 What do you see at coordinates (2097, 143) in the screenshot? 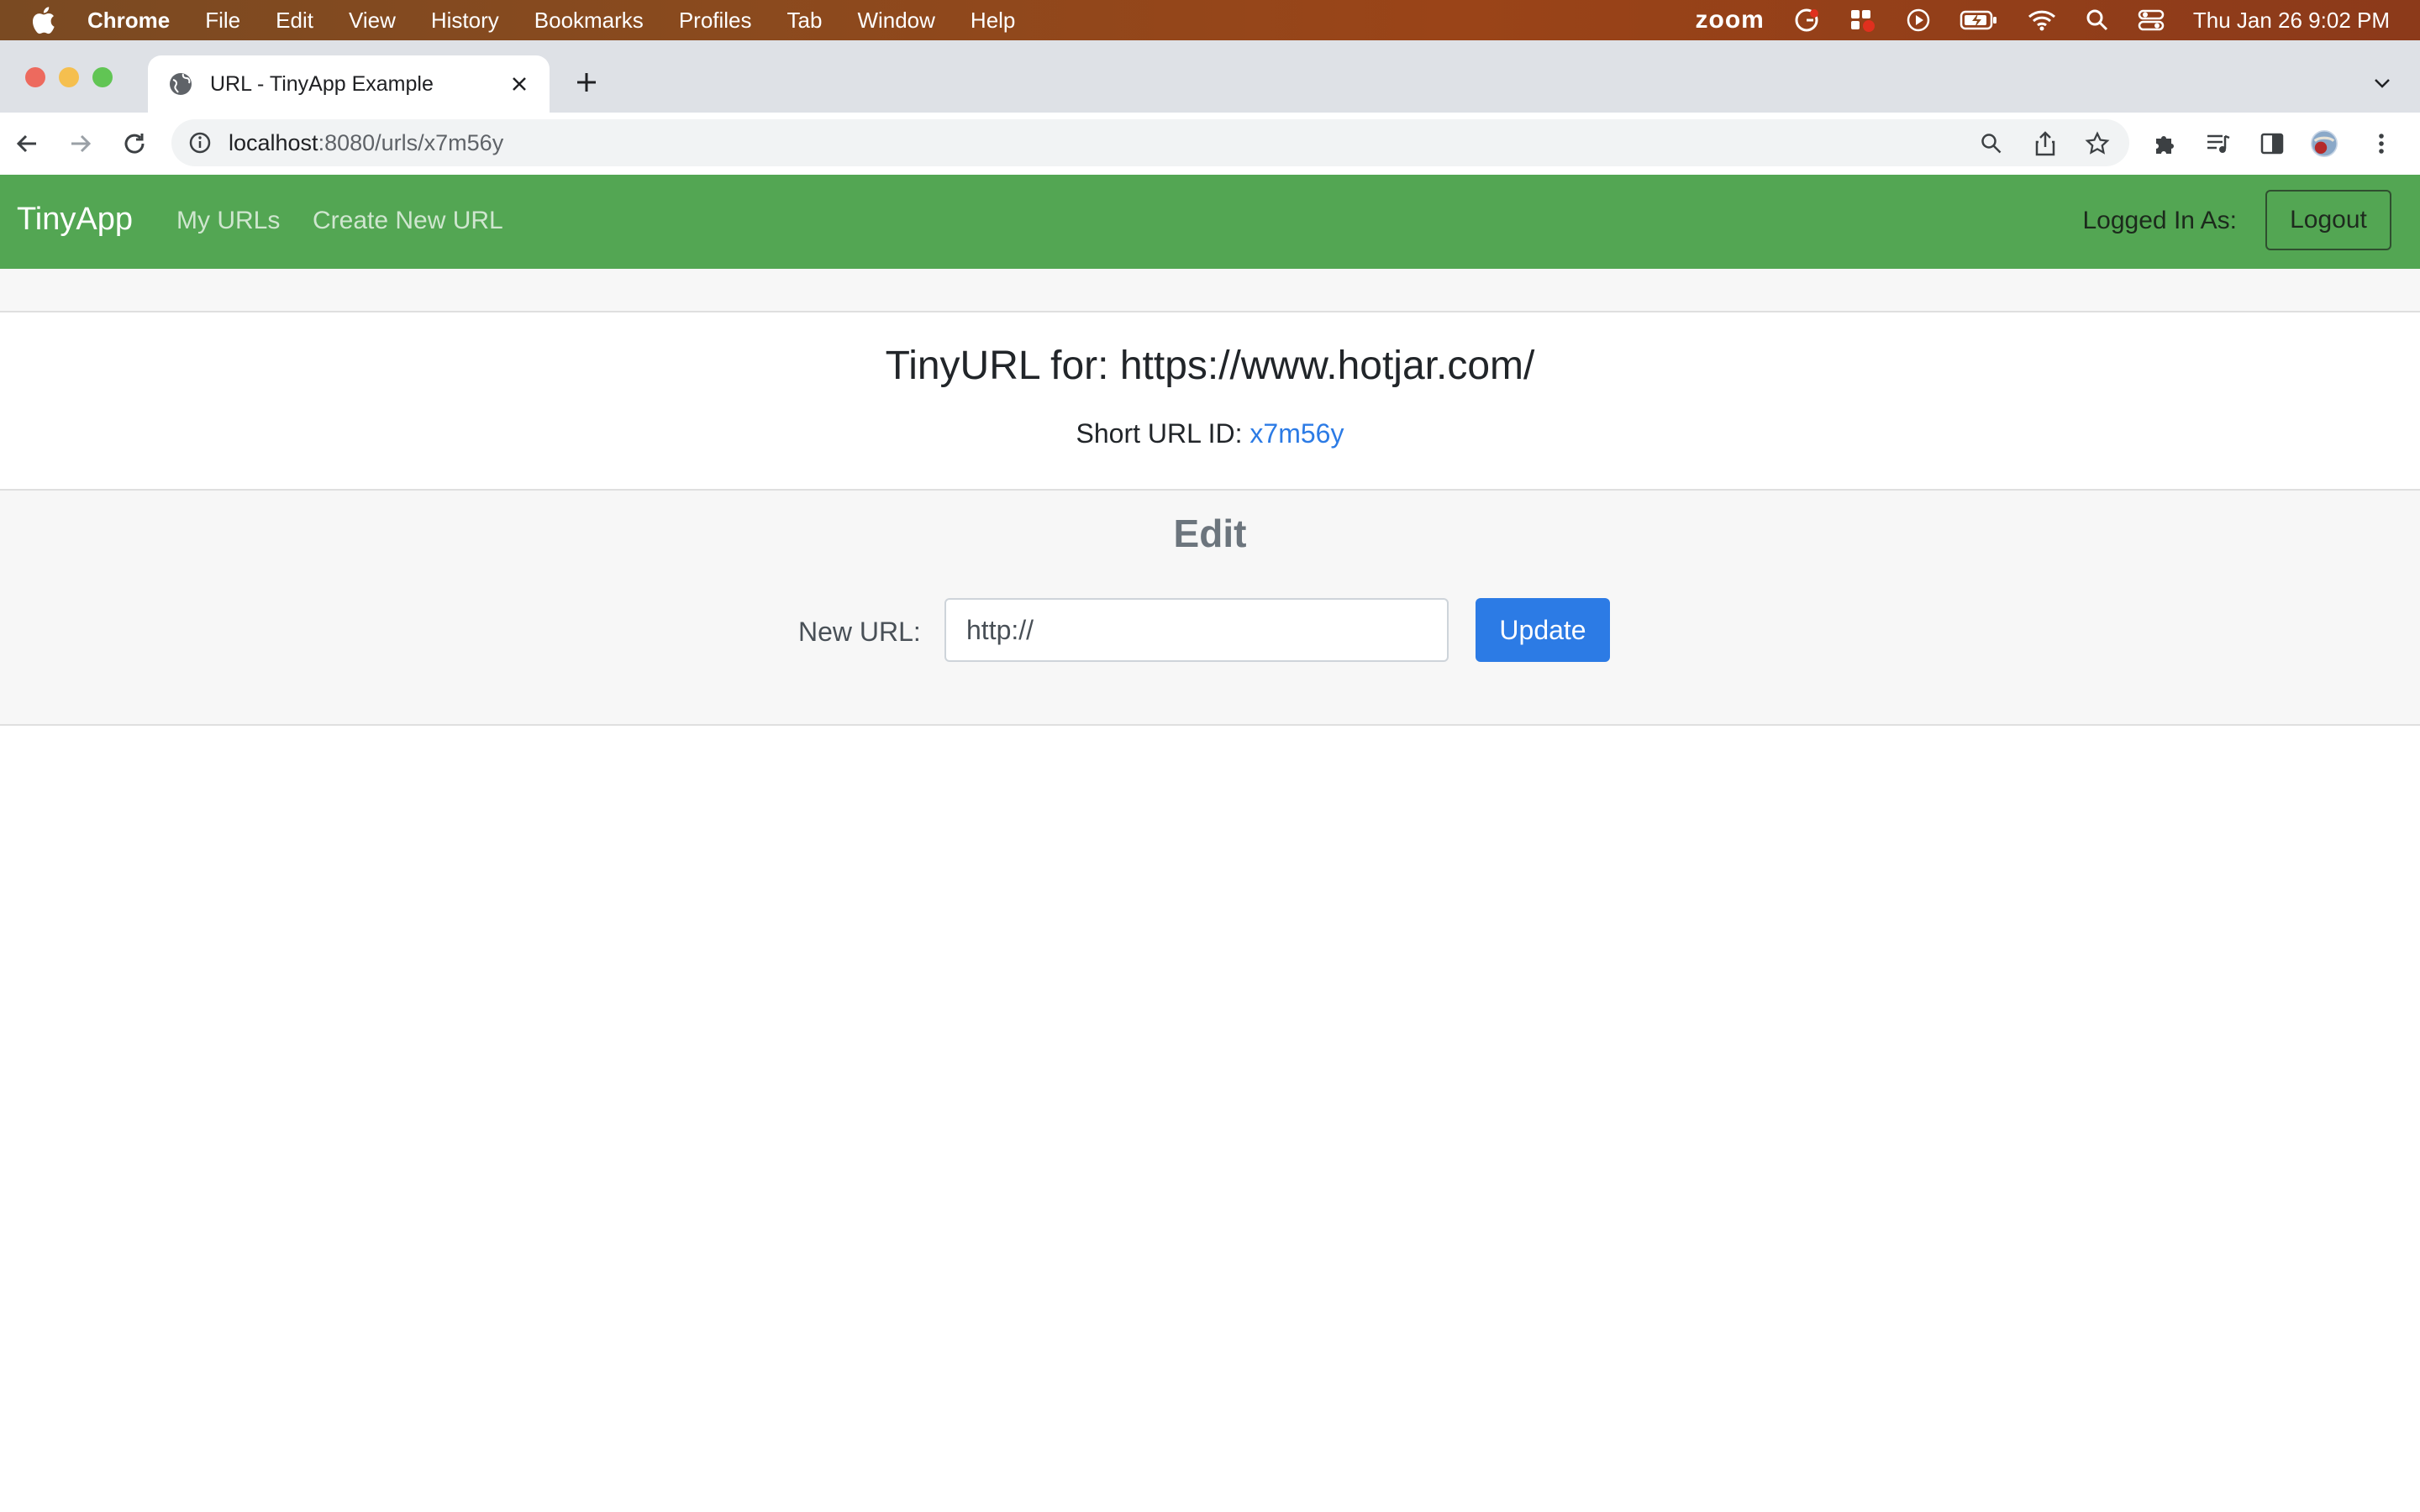
I see `bookmark-star-icon` at bounding box center [2097, 143].